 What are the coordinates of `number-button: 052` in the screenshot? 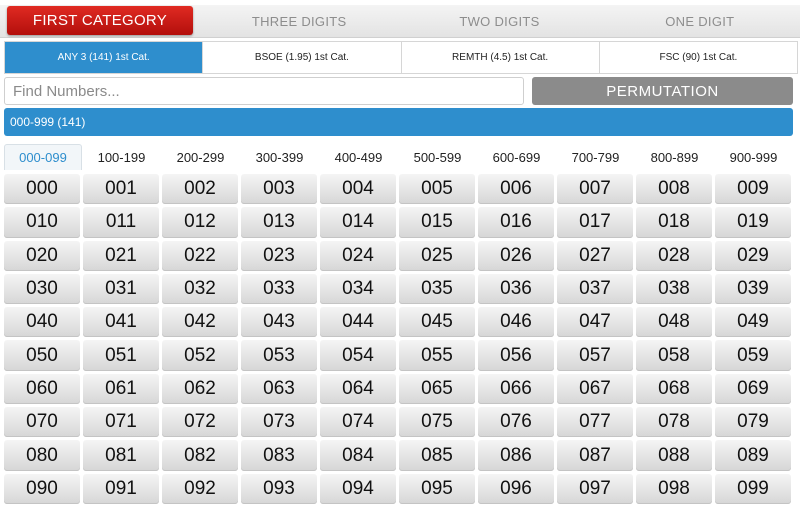 It's located at (200, 355).